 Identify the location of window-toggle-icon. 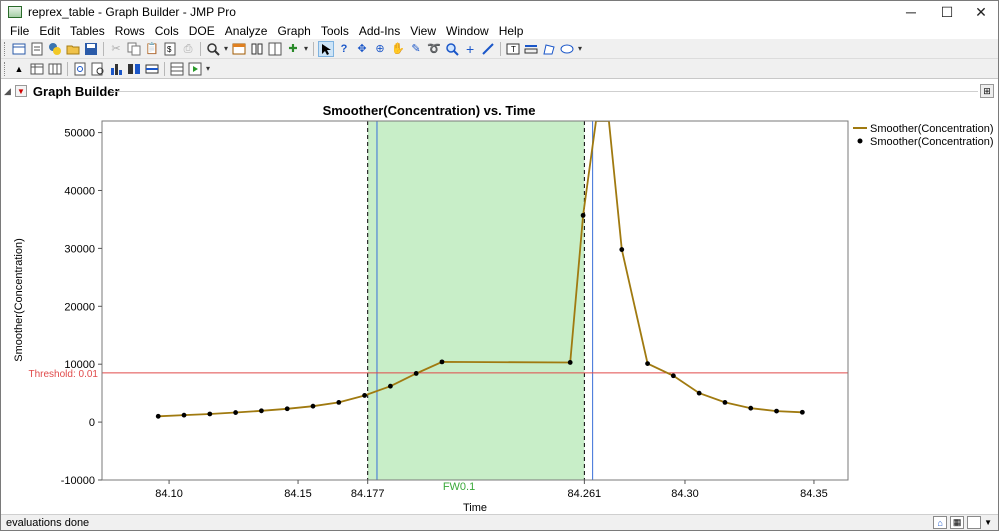
(974, 522).